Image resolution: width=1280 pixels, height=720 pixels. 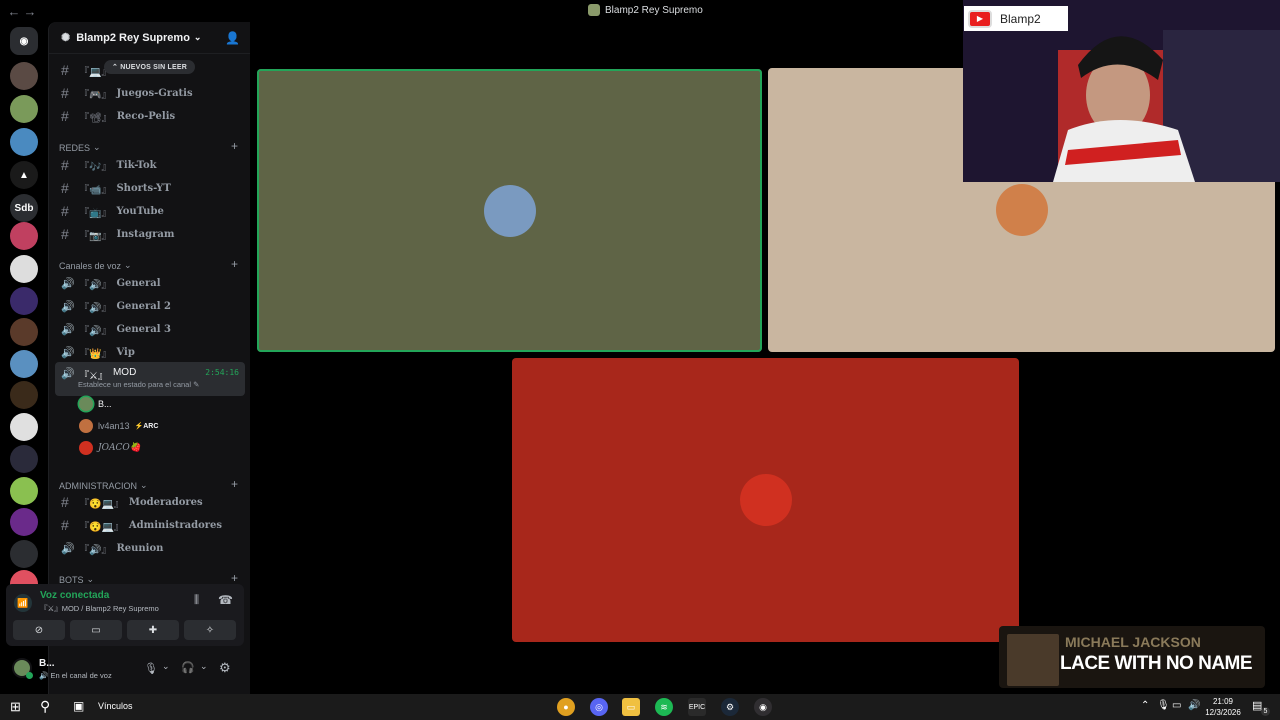 What do you see at coordinates (29, 675) in the screenshot?
I see `online-status-dot` at bounding box center [29, 675].